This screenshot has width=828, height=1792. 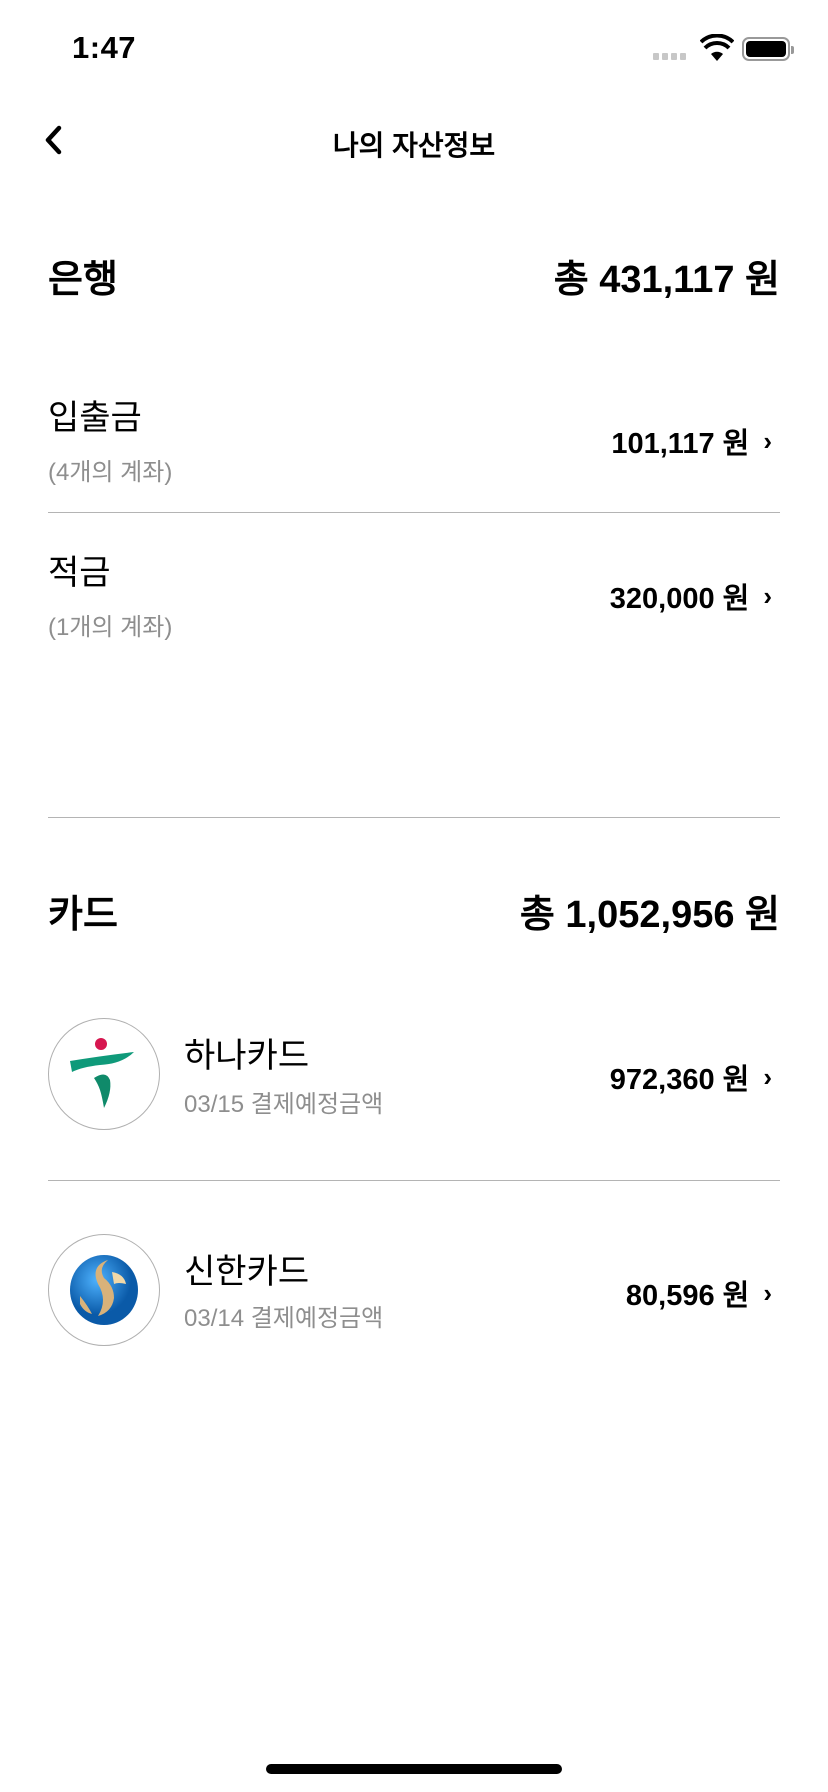 What do you see at coordinates (247, 1272) in the screenshot?
I see `item-label: 신한카드` at bounding box center [247, 1272].